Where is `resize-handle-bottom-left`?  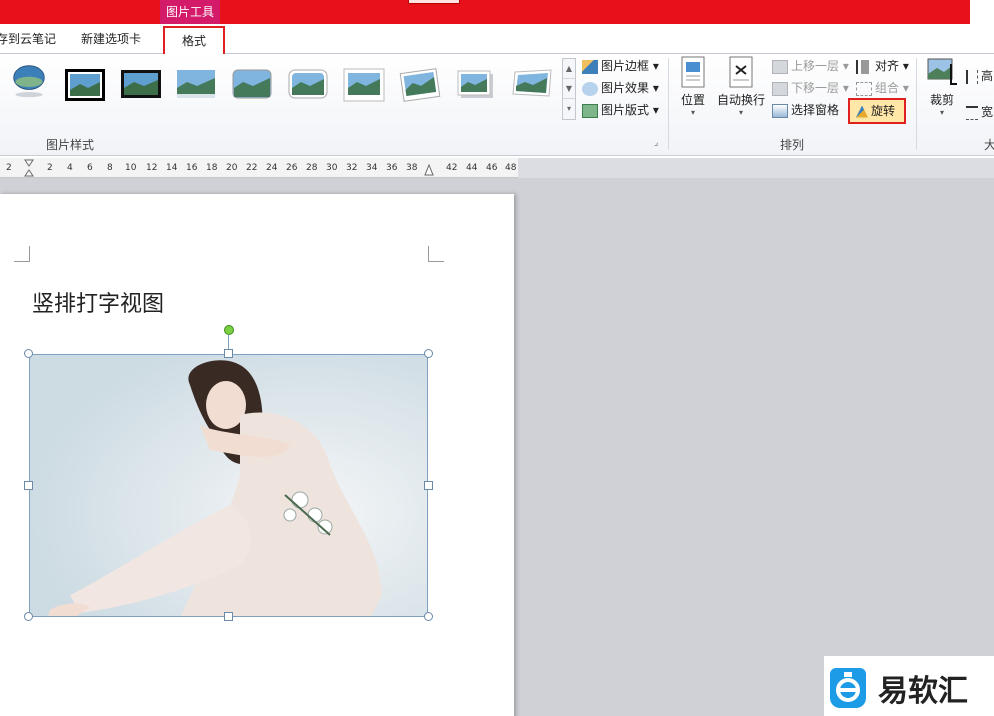
resize-handle-bottom-left is located at coordinates (28, 616).